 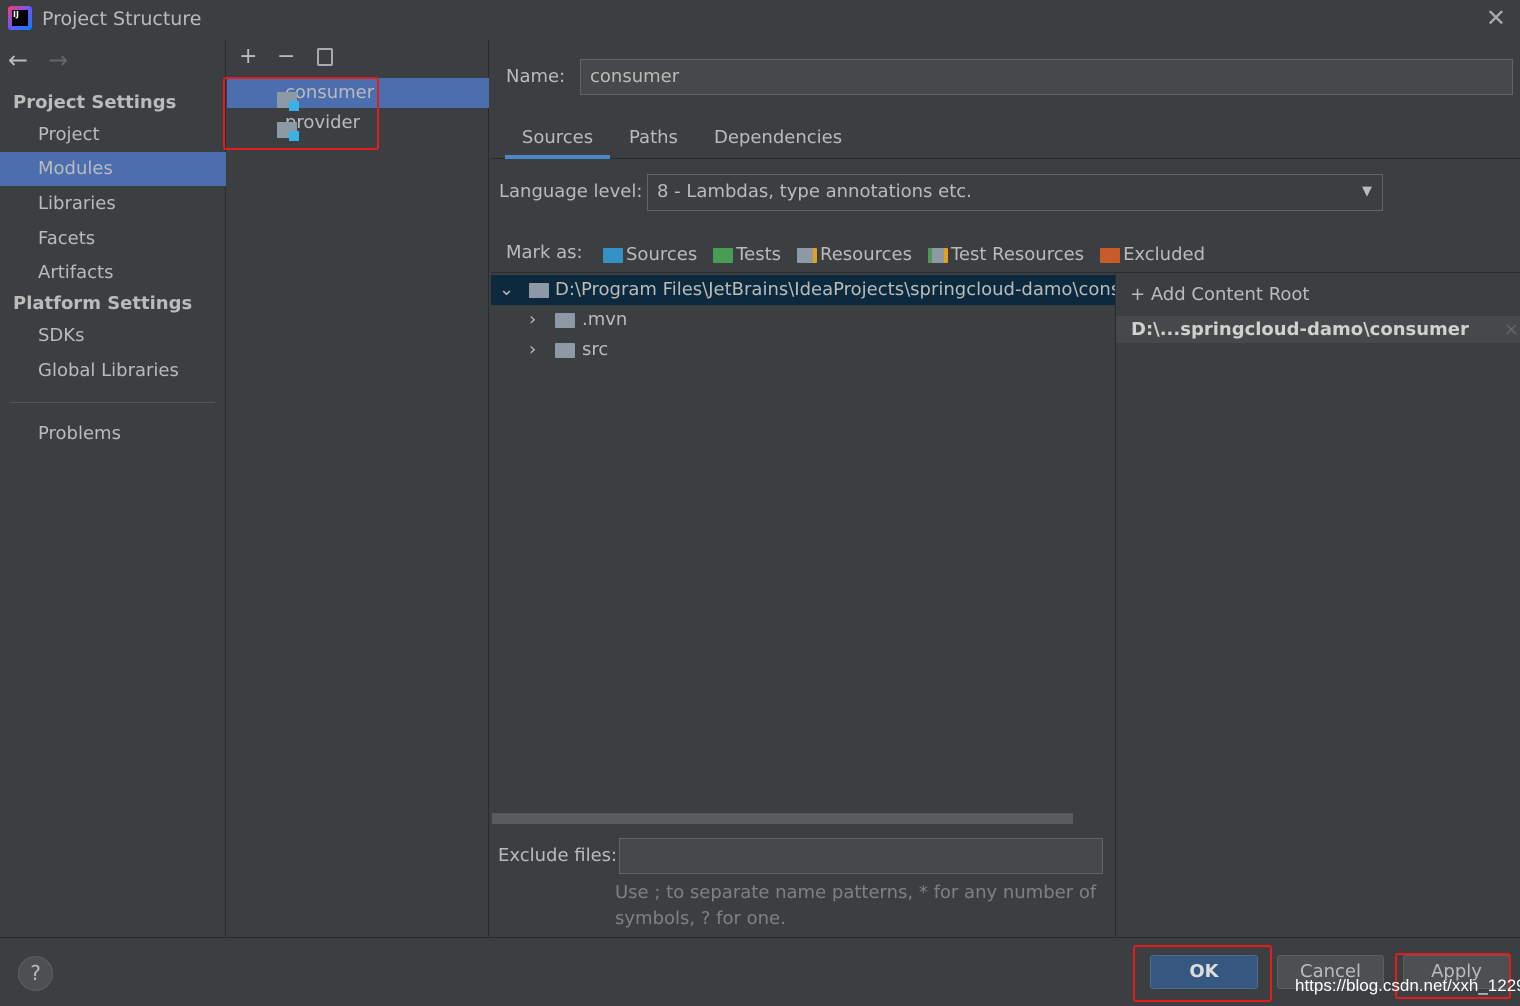 What do you see at coordinates (571, 191) in the screenshot?
I see `language-level-label: Language level:` at bounding box center [571, 191].